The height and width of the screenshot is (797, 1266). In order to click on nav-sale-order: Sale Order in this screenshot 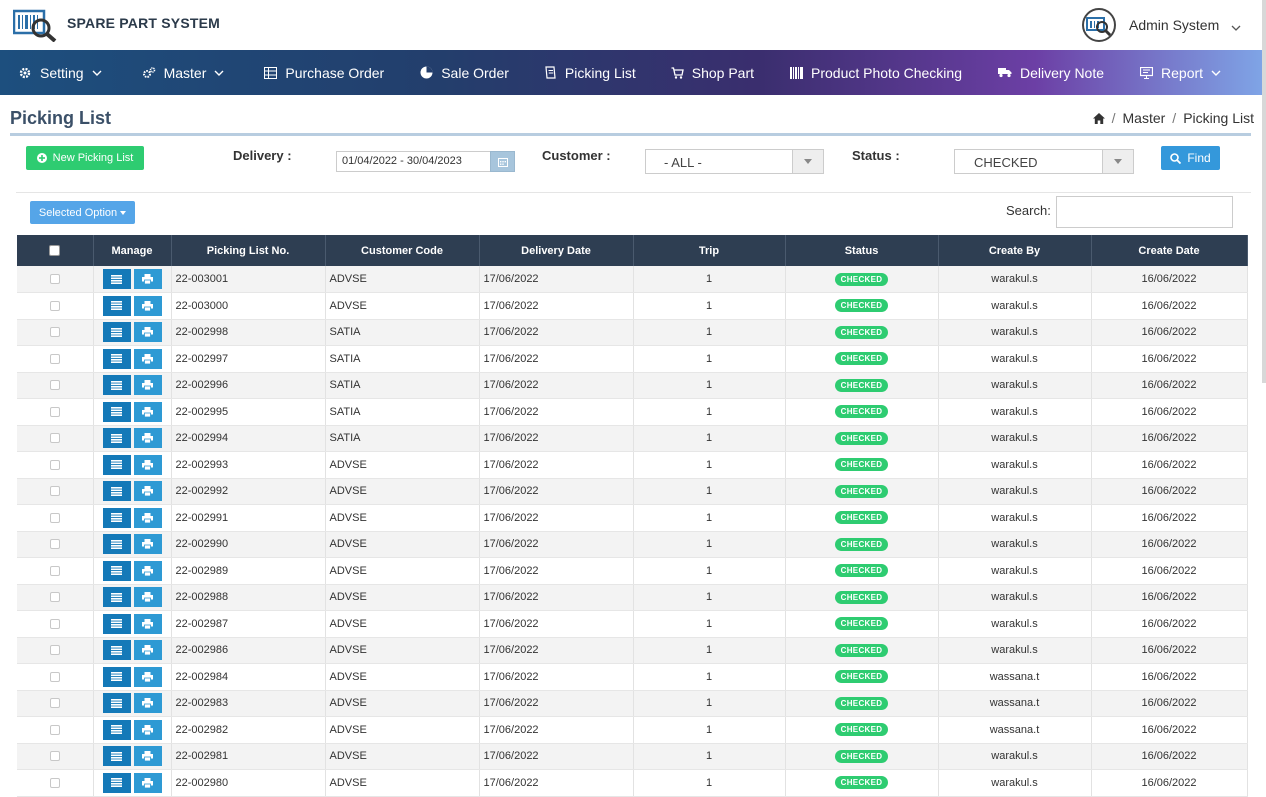, I will do `click(464, 72)`.